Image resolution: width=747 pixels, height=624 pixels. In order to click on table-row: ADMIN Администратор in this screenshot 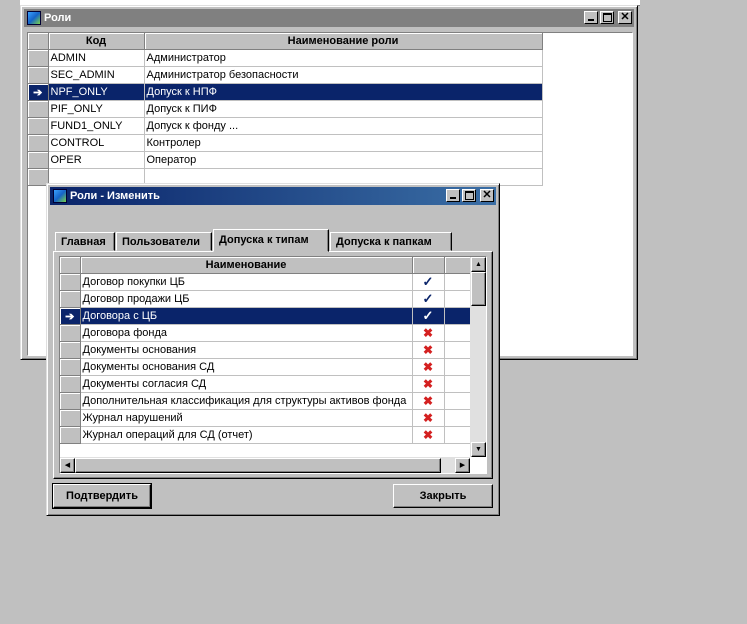, I will do `click(285, 58)`.